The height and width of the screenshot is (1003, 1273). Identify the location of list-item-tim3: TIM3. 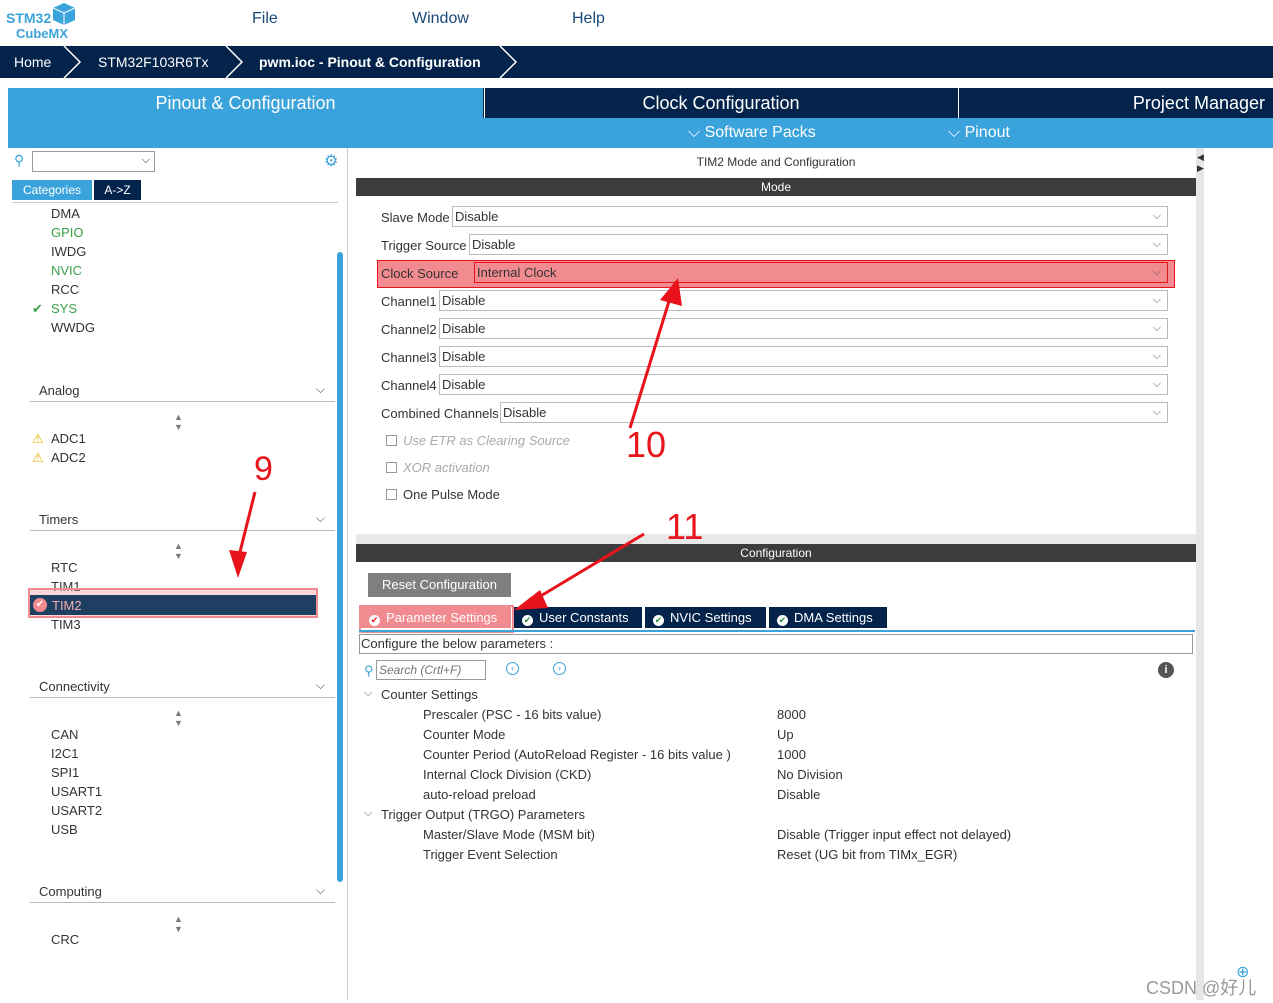
(66, 624).